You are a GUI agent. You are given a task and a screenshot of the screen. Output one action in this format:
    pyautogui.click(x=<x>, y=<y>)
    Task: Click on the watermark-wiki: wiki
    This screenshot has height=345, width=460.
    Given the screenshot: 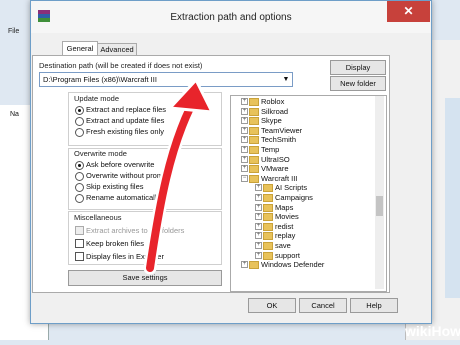 What is the action you would take?
    pyautogui.click(x=418, y=331)
    